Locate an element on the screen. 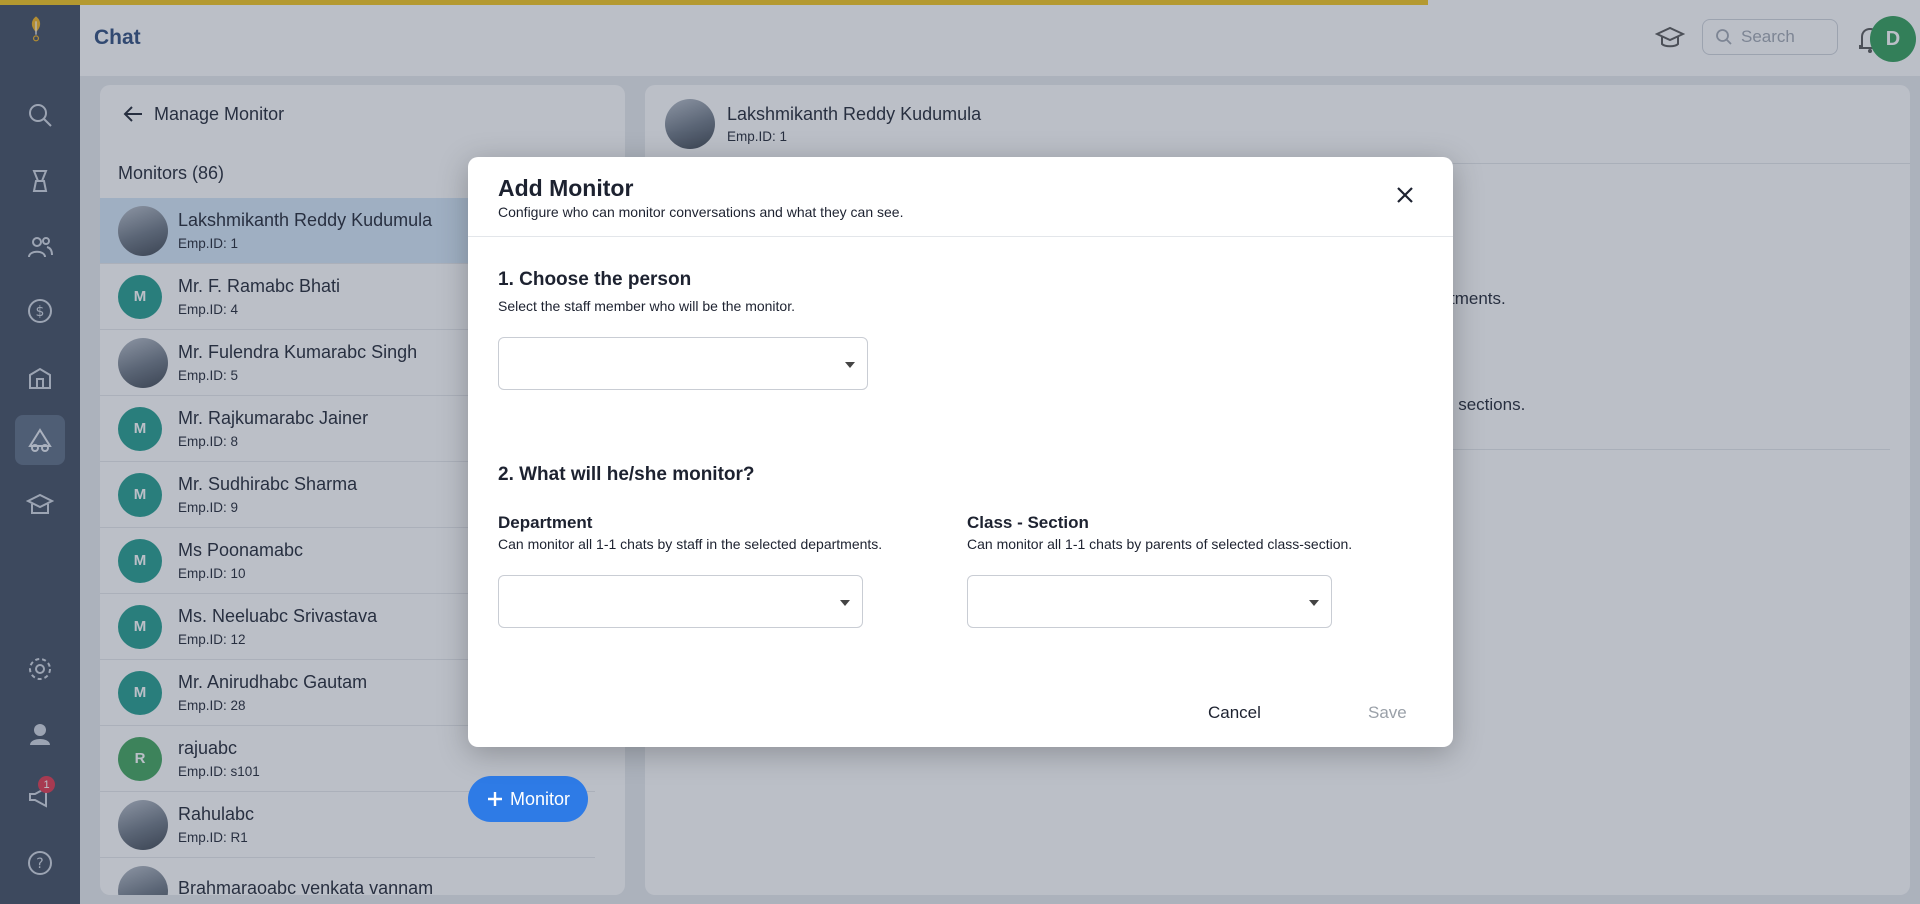  close-icon is located at coordinates (1405, 195).